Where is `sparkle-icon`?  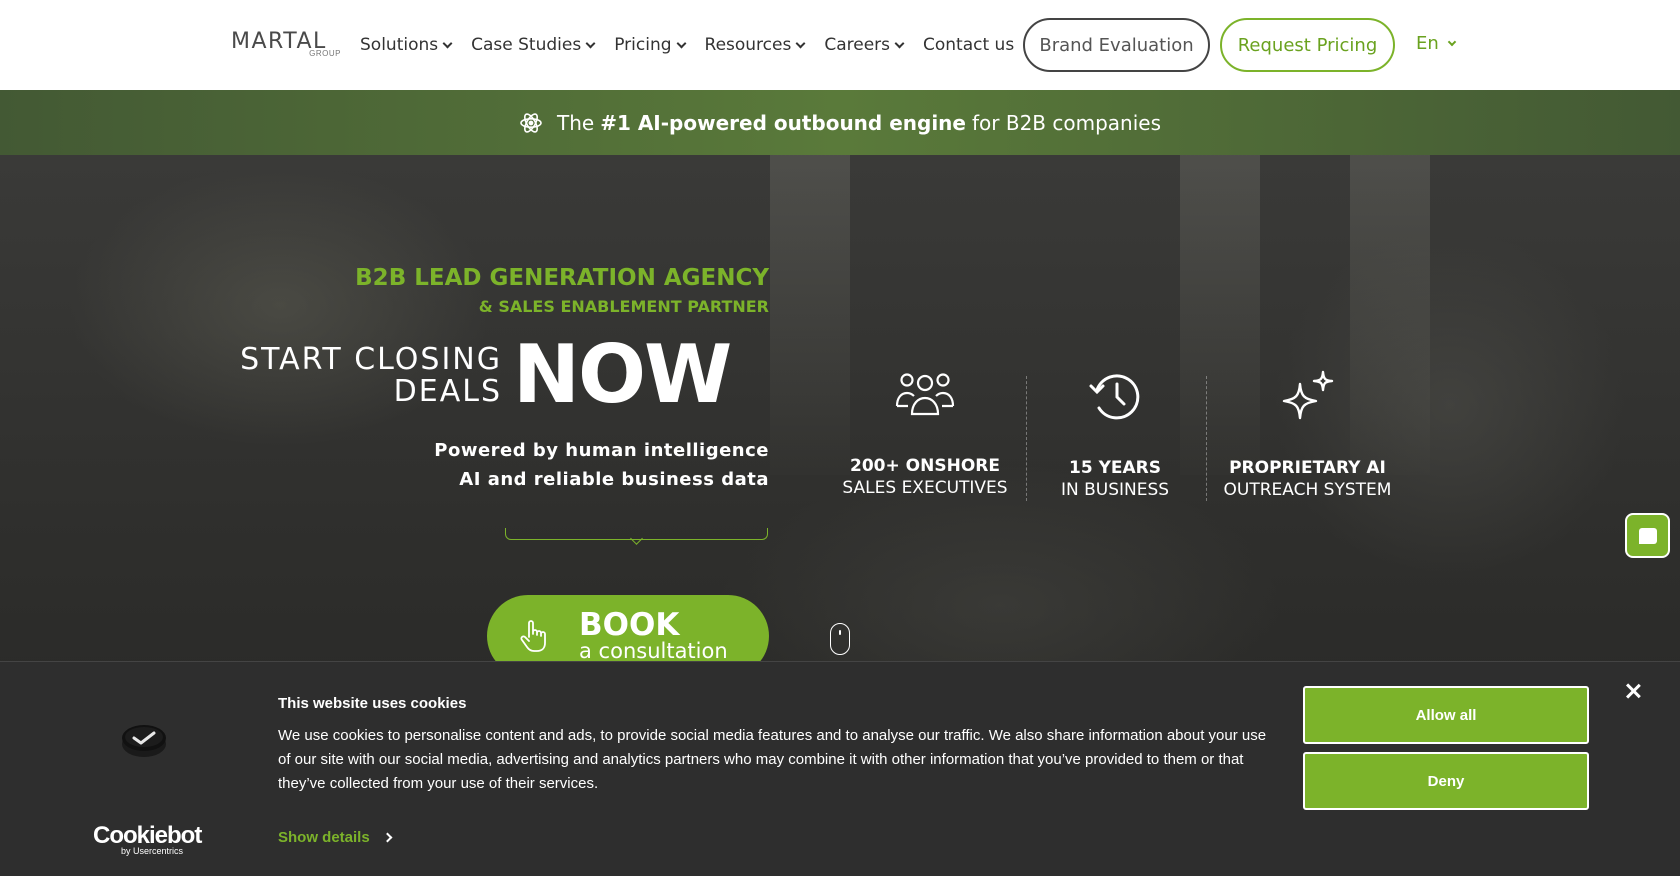
sparkle-icon is located at coordinates (1307, 395).